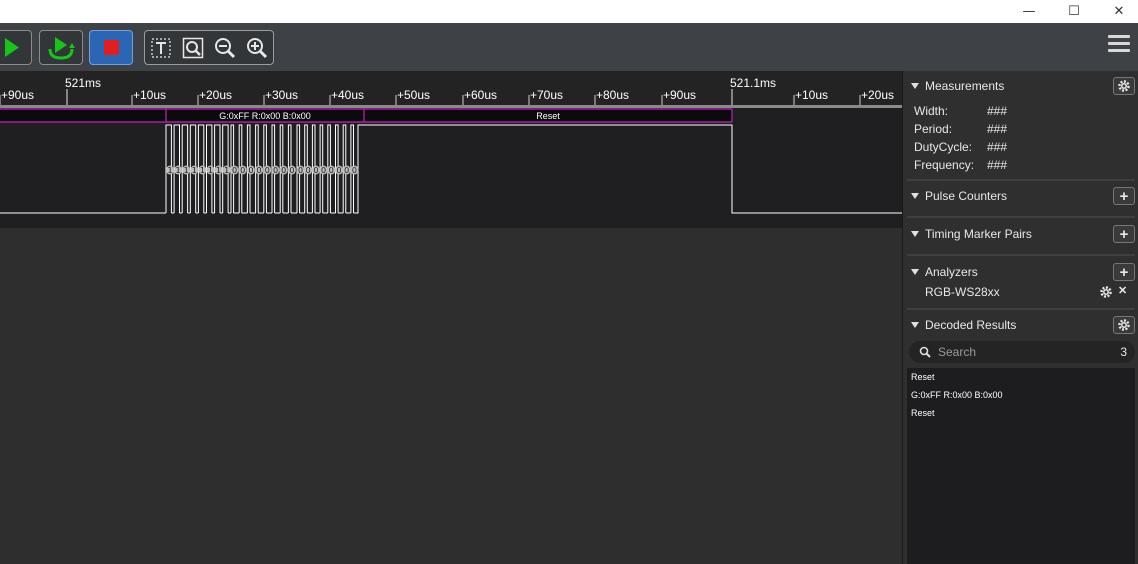 This screenshot has height=564, width=1138. I want to click on decoded-results-settings-button, so click(1124, 325).